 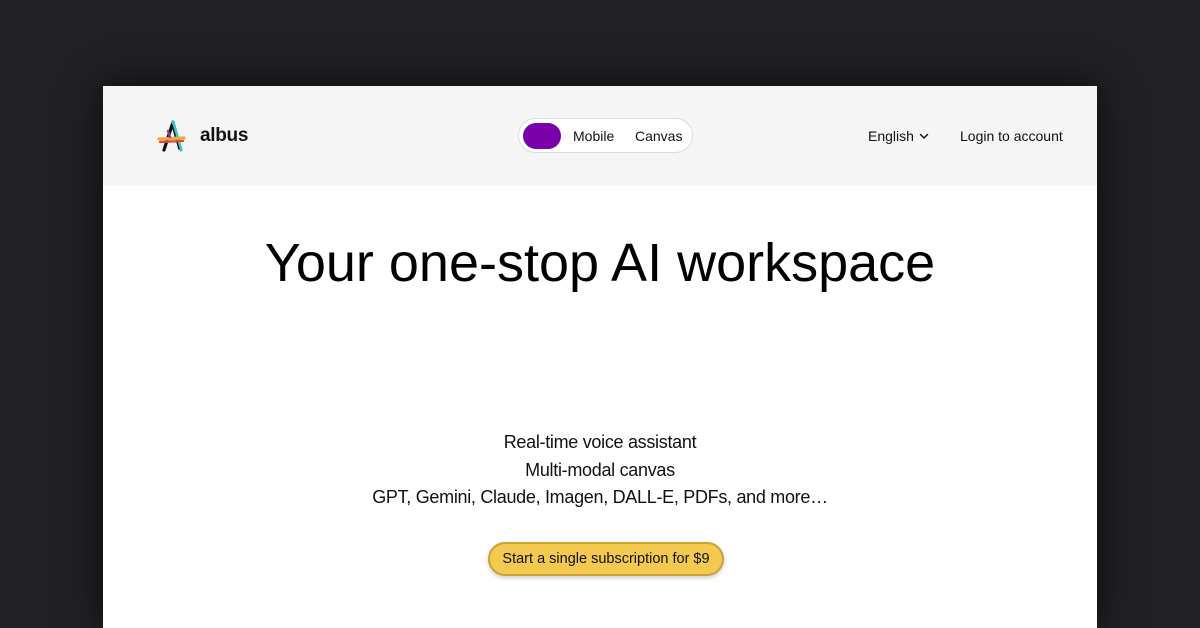 What do you see at coordinates (593, 136) in the screenshot?
I see `mode-option-mobile: Mobile` at bounding box center [593, 136].